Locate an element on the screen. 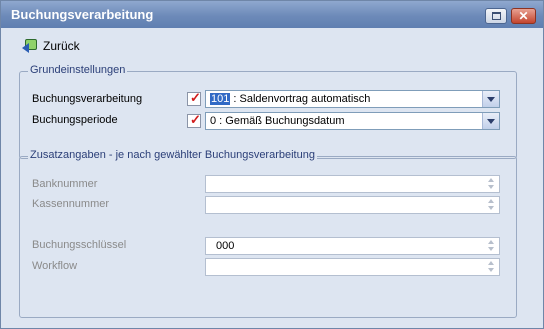 This screenshot has height=329, width=544. back-button-label: Zurück is located at coordinates (61, 46).